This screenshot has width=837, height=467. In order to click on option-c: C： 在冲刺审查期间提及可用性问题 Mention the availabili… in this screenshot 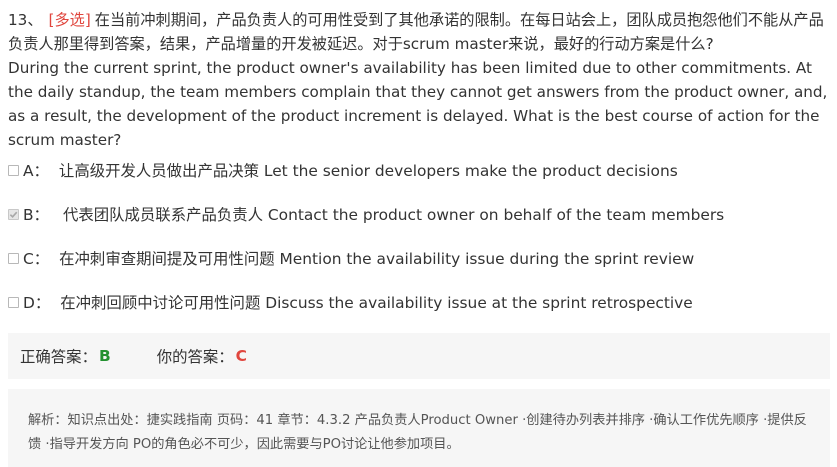, I will do `click(418, 258)`.